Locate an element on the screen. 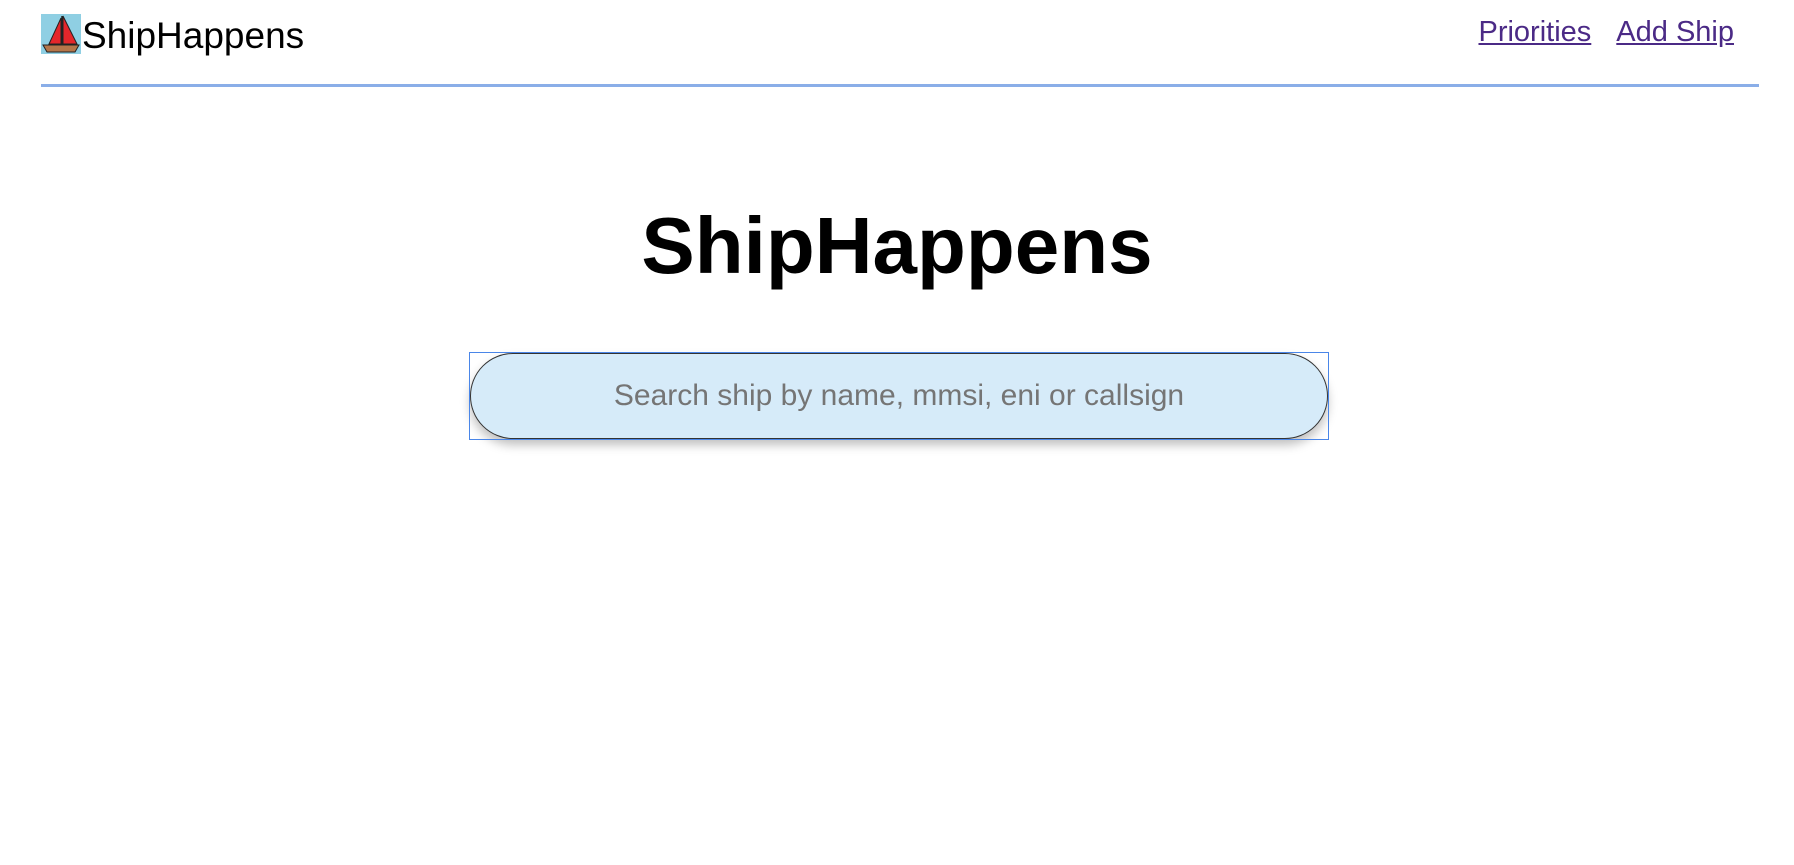 The height and width of the screenshot is (865, 1794). ship-search-input is located at coordinates (899, 396).